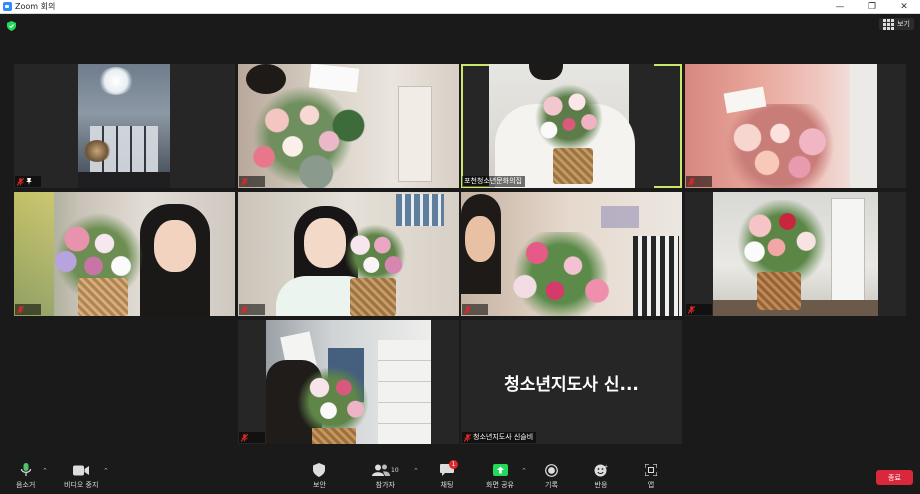 Image resolution: width=920 pixels, height=494 pixels. Describe the element at coordinates (381, 470) in the screenshot. I see `participants-icon` at that location.